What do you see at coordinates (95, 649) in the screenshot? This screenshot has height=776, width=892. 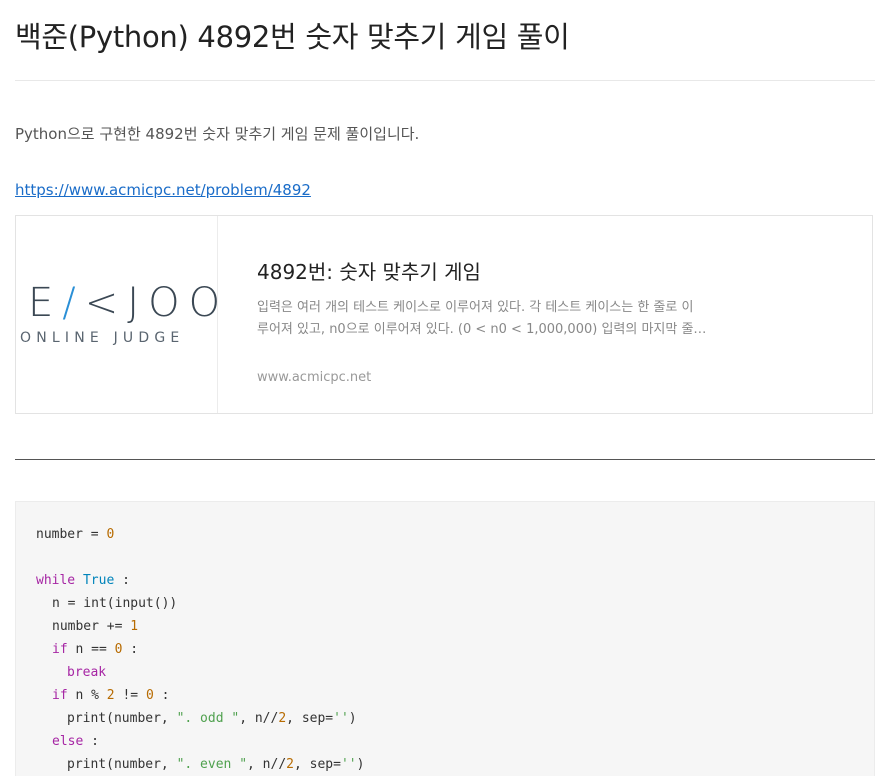 I see `code-line: if n == 0 :` at bounding box center [95, 649].